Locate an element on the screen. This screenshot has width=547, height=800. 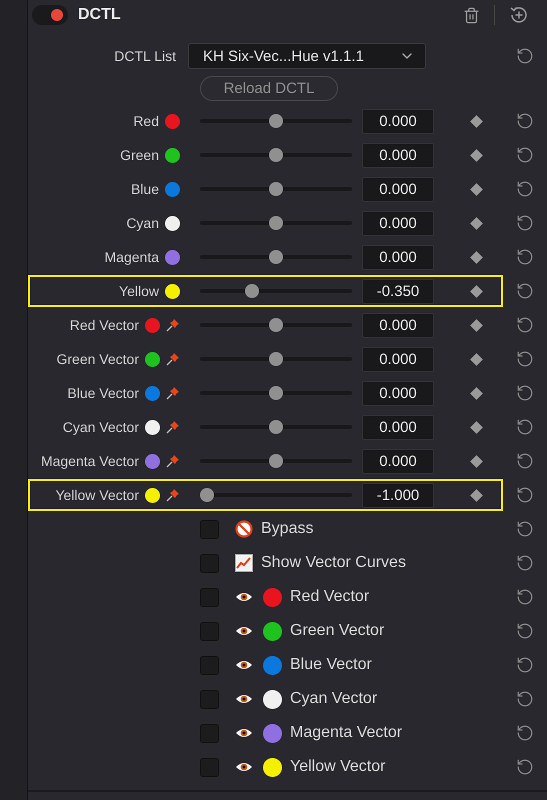
slider-label: Blue is located at coordinates (144, 189).